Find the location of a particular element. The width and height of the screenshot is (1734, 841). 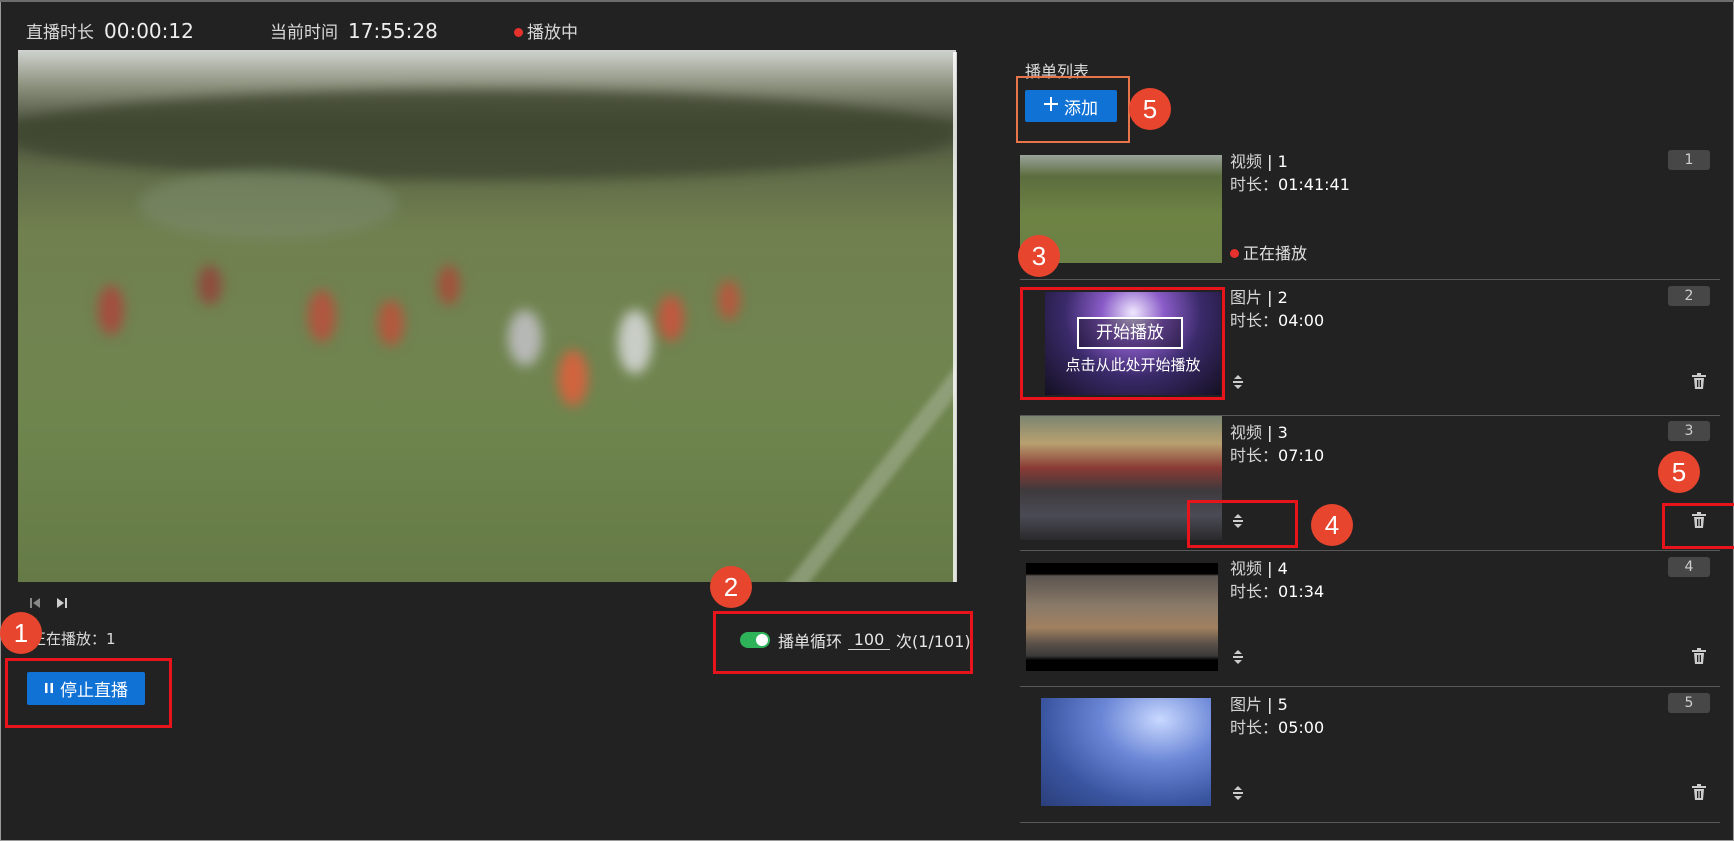

highlight-box-thumbnail is located at coordinates (1122, 343).